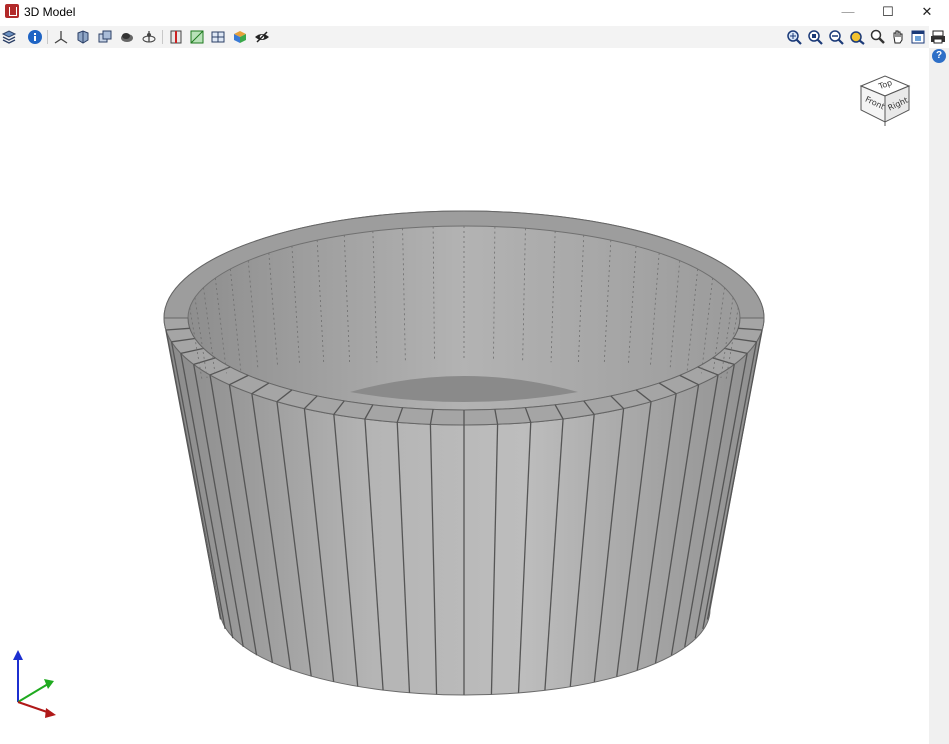  What do you see at coordinates (9, 37) in the screenshot?
I see `layers-icon` at bounding box center [9, 37].